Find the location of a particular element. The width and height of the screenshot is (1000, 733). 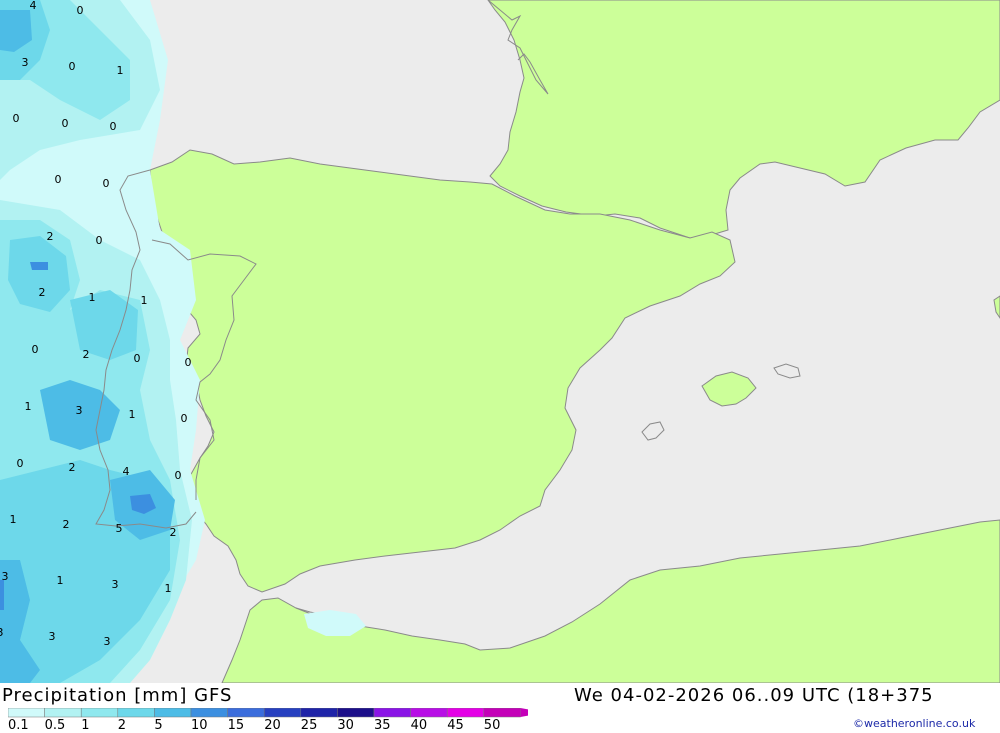

legend-label: 1 is located at coordinates (85, 724).